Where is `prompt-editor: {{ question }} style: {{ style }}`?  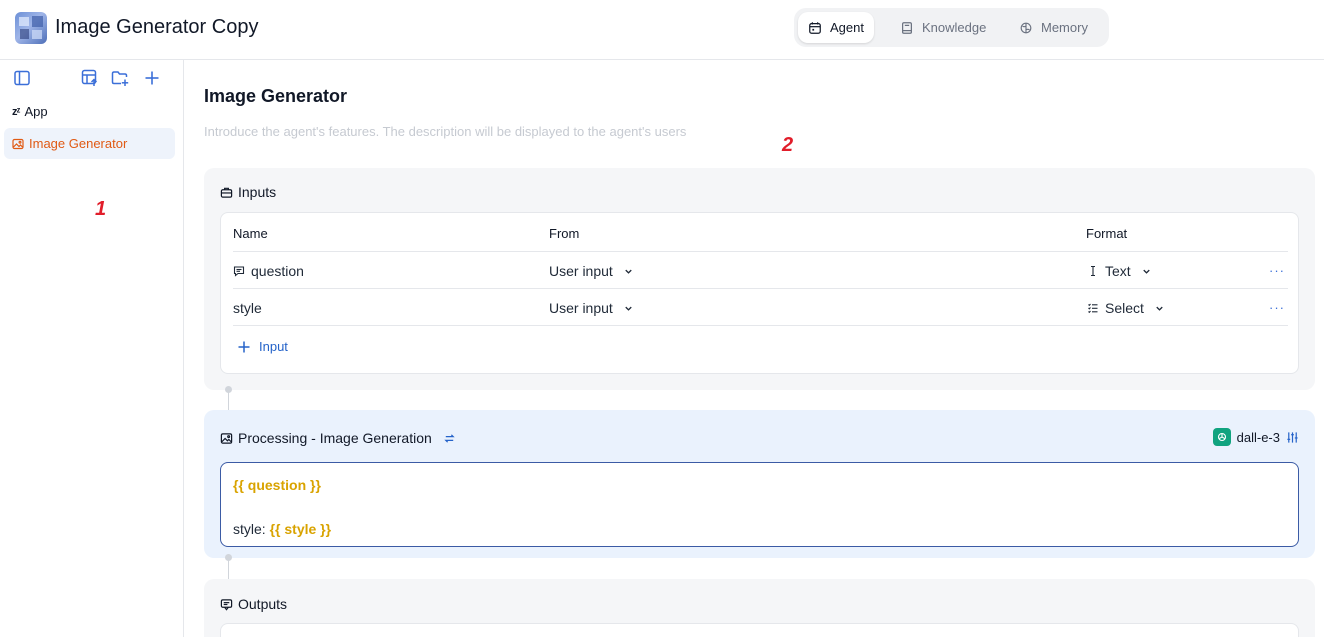 prompt-editor: {{ question }} style: {{ style }} is located at coordinates (759, 504).